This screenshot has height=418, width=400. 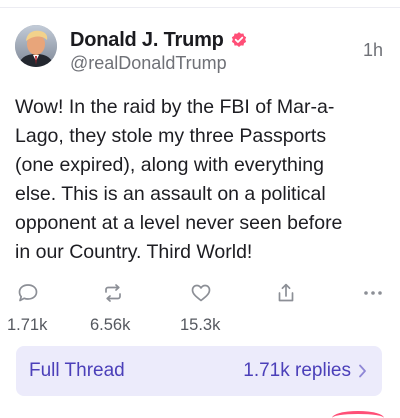 What do you see at coordinates (171, 136) in the screenshot?
I see `post-body-line: Lago, they stole my three Passports` at bounding box center [171, 136].